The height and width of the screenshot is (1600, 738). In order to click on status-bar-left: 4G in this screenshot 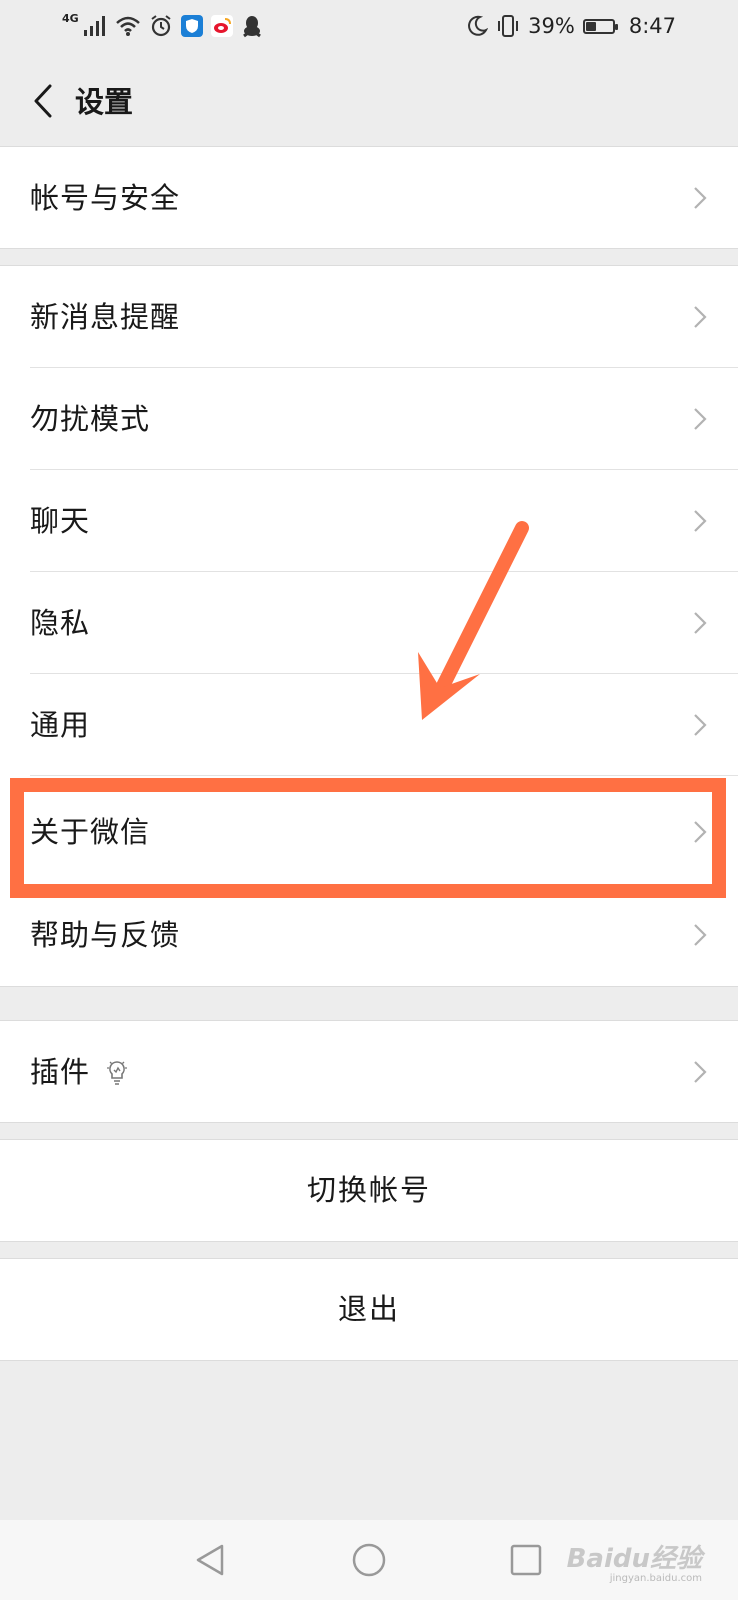, I will do `click(162, 24)`.